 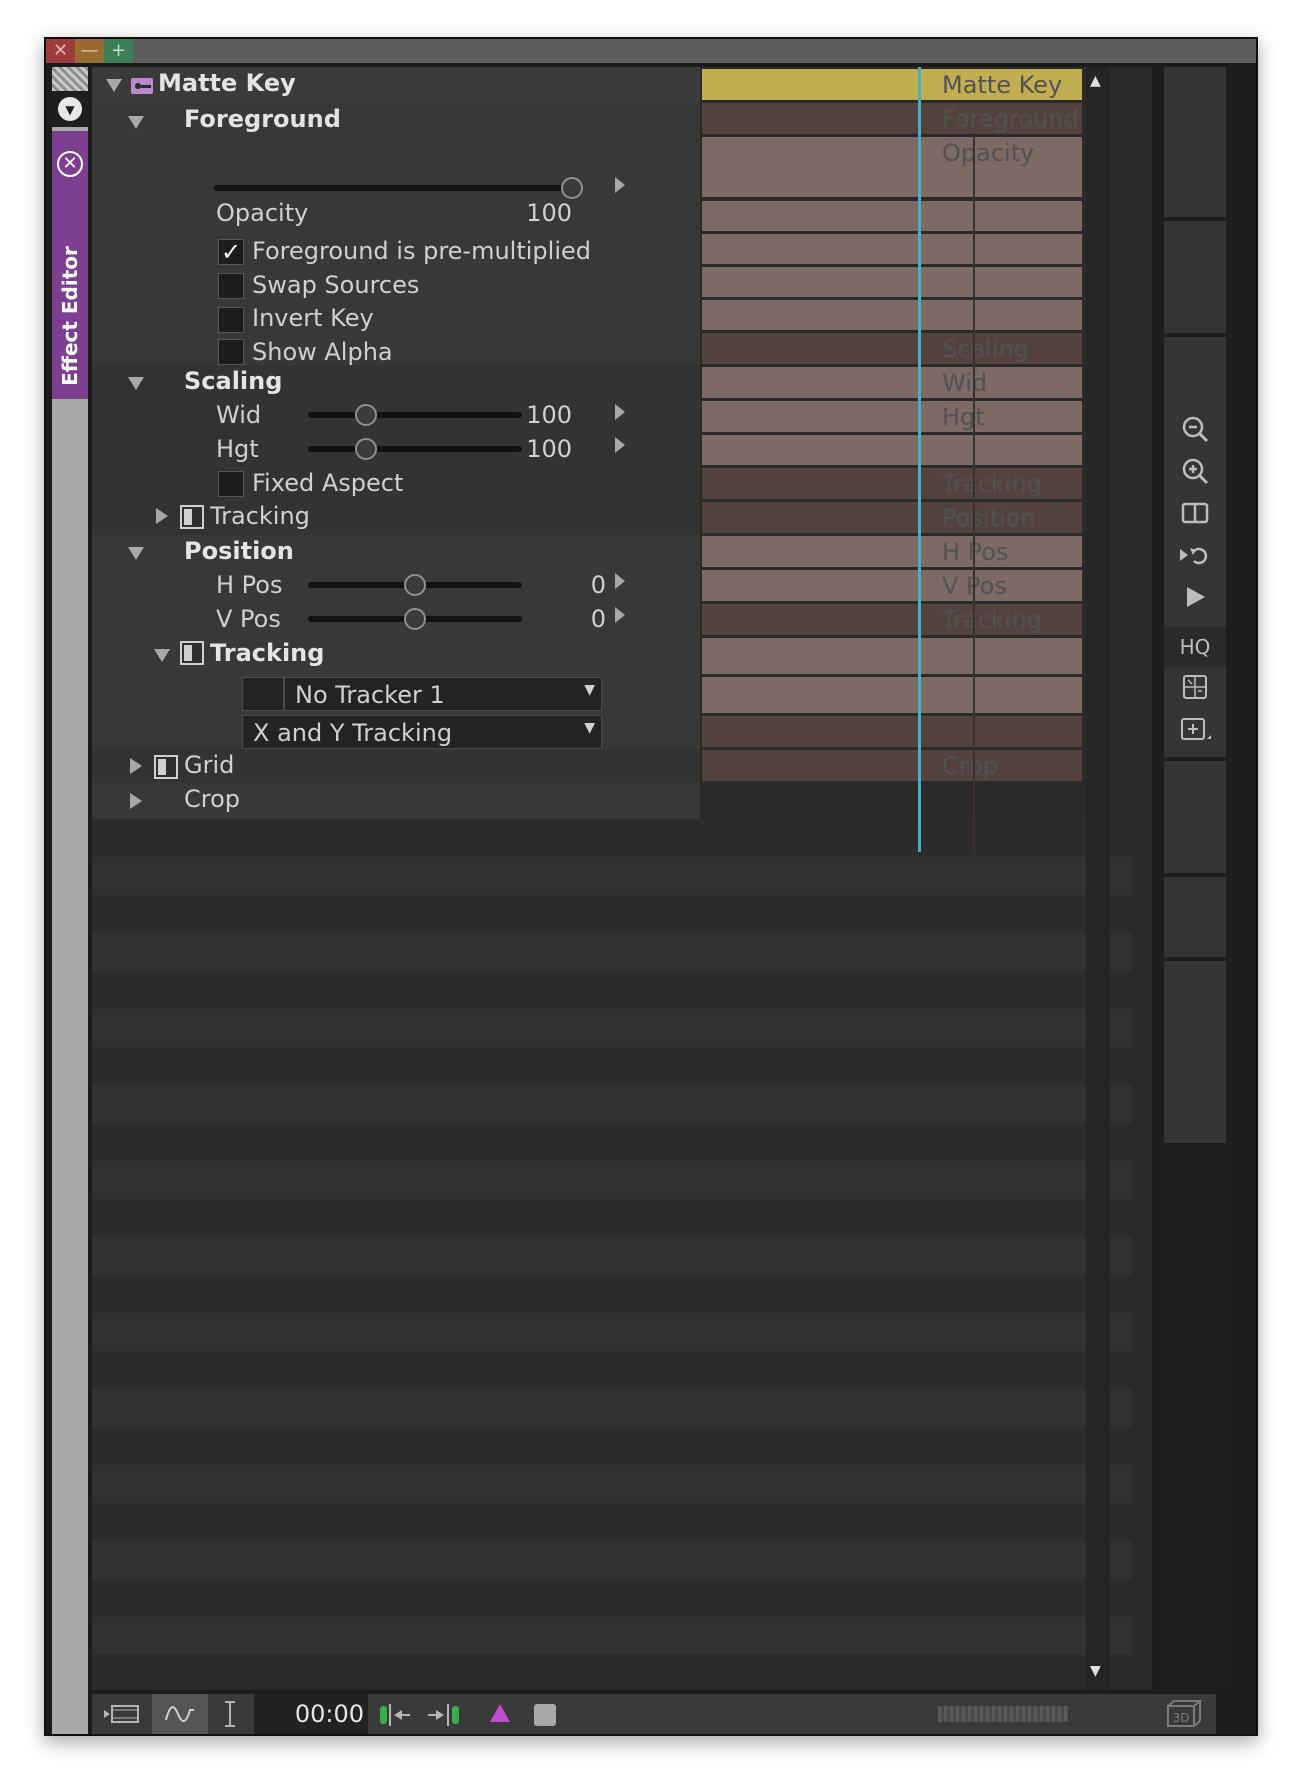 What do you see at coordinates (231, 286) in the screenshot?
I see `swap-sources-checkbox` at bounding box center [231, 286].